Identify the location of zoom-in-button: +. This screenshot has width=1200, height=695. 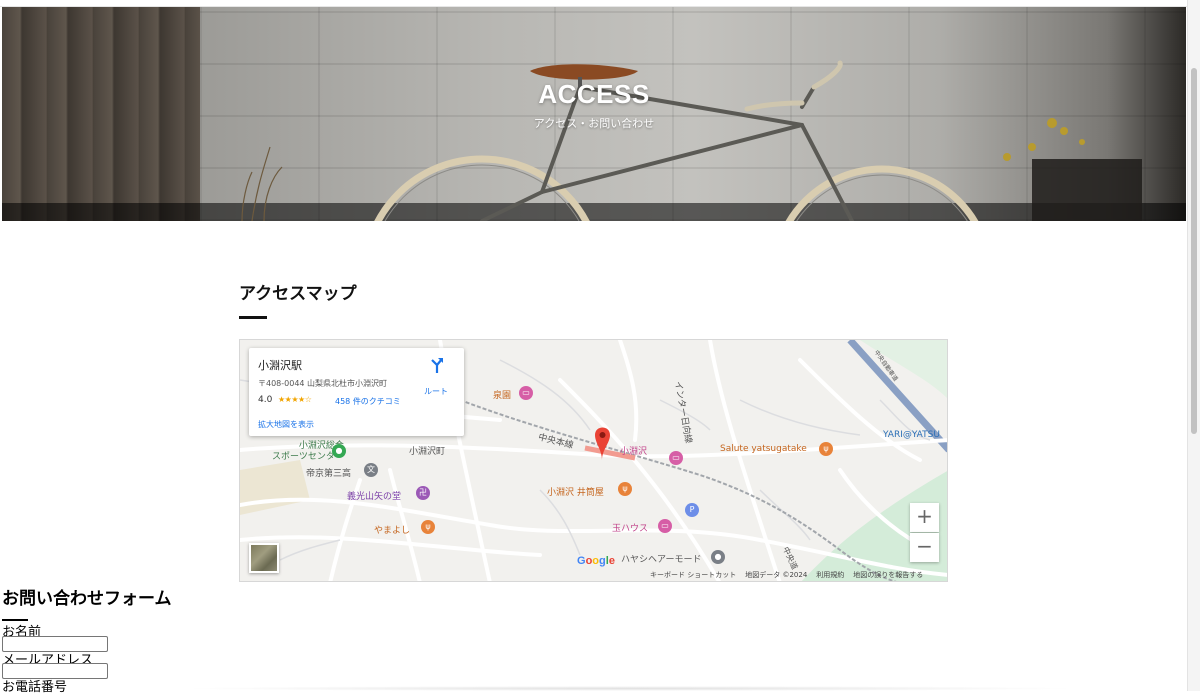
(924, 517).